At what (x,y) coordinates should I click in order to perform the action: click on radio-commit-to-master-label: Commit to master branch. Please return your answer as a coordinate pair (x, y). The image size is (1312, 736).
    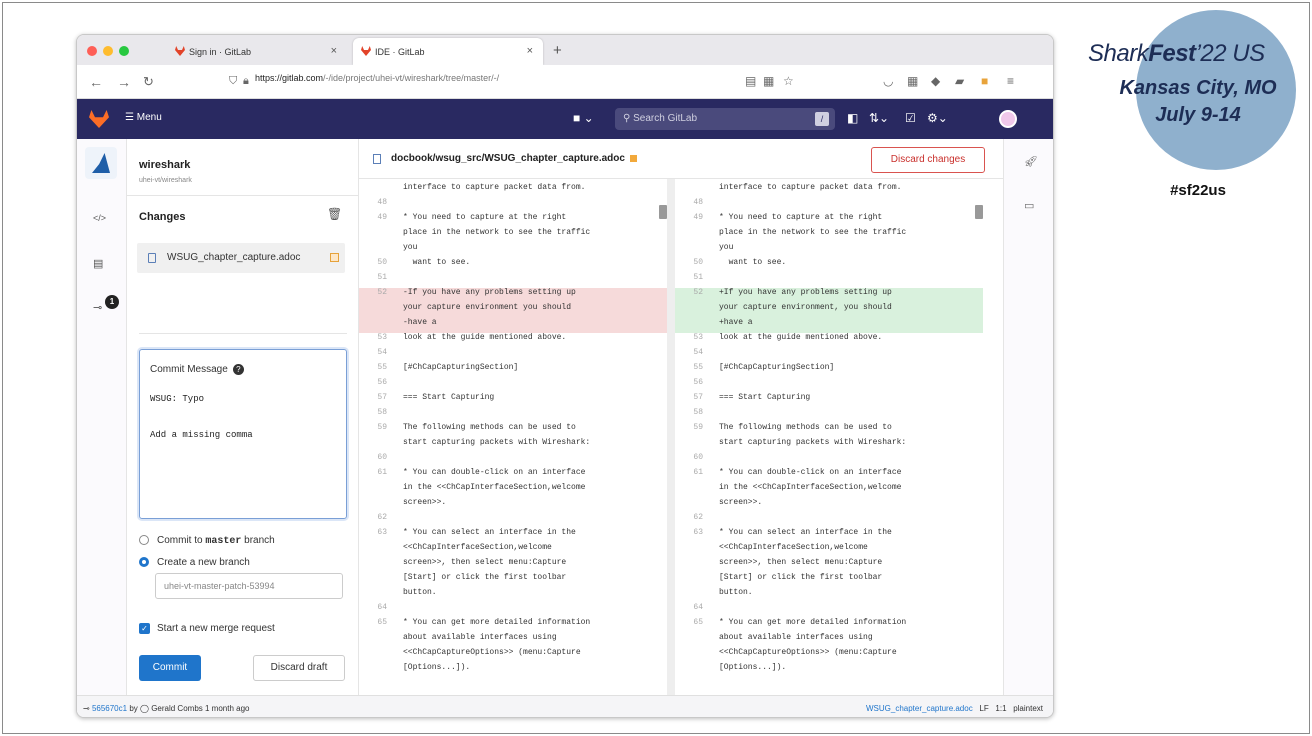
    Looking at the image, I should click on (216, 541).